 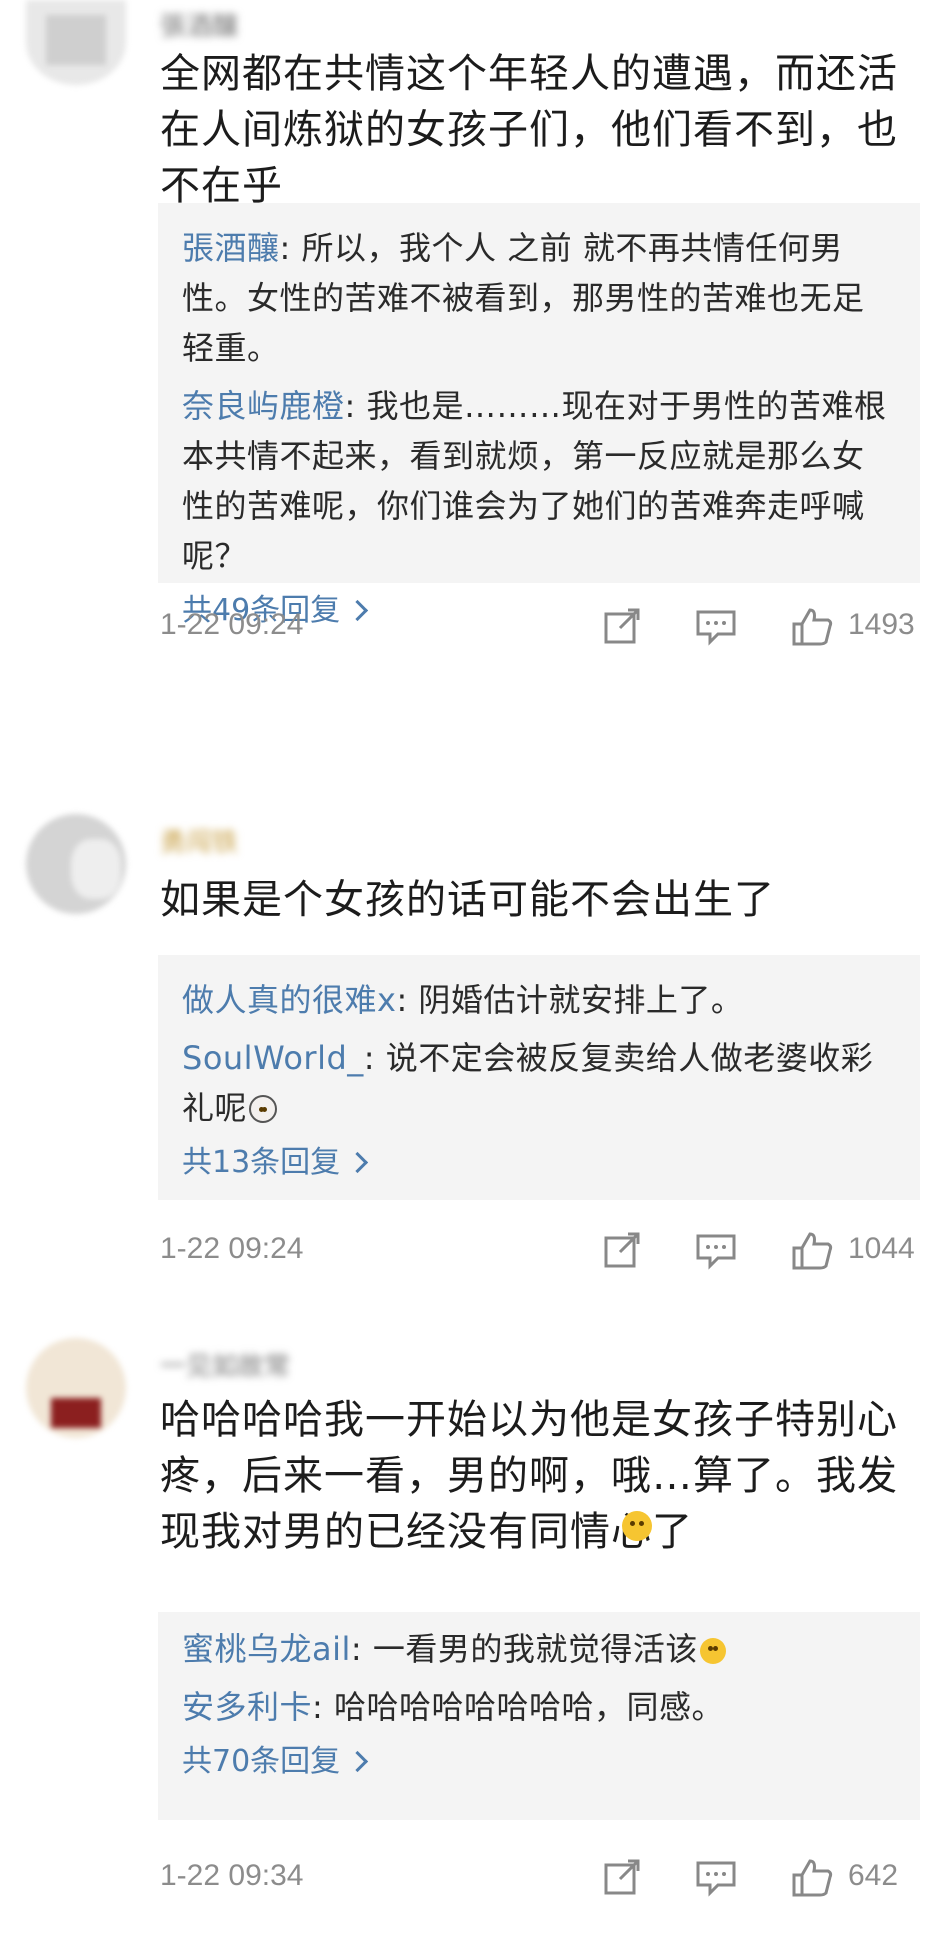 I want to click on more-replies-link: 共70条回复, so click(x=539, y=1762).